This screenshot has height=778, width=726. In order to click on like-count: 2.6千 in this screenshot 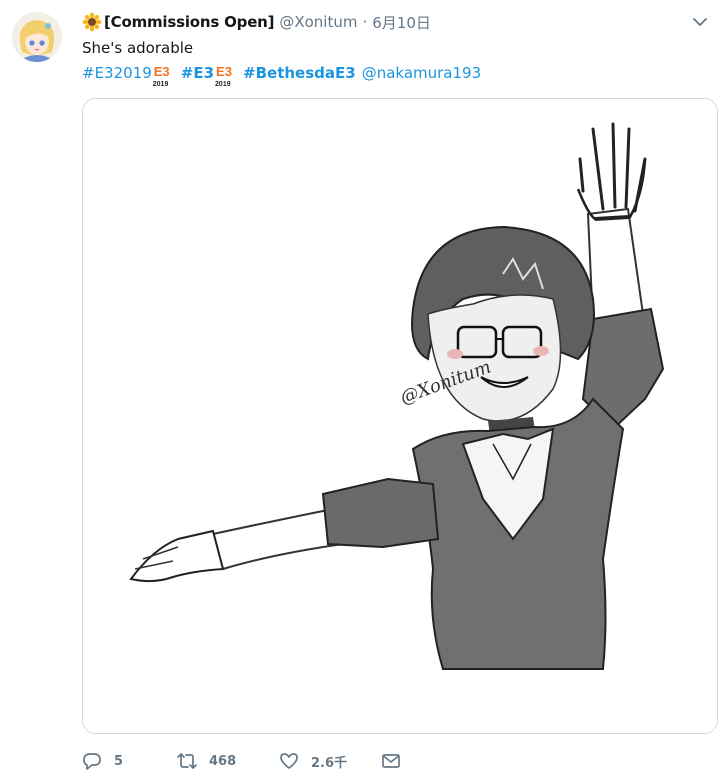, I will do `click(329, 763)`.